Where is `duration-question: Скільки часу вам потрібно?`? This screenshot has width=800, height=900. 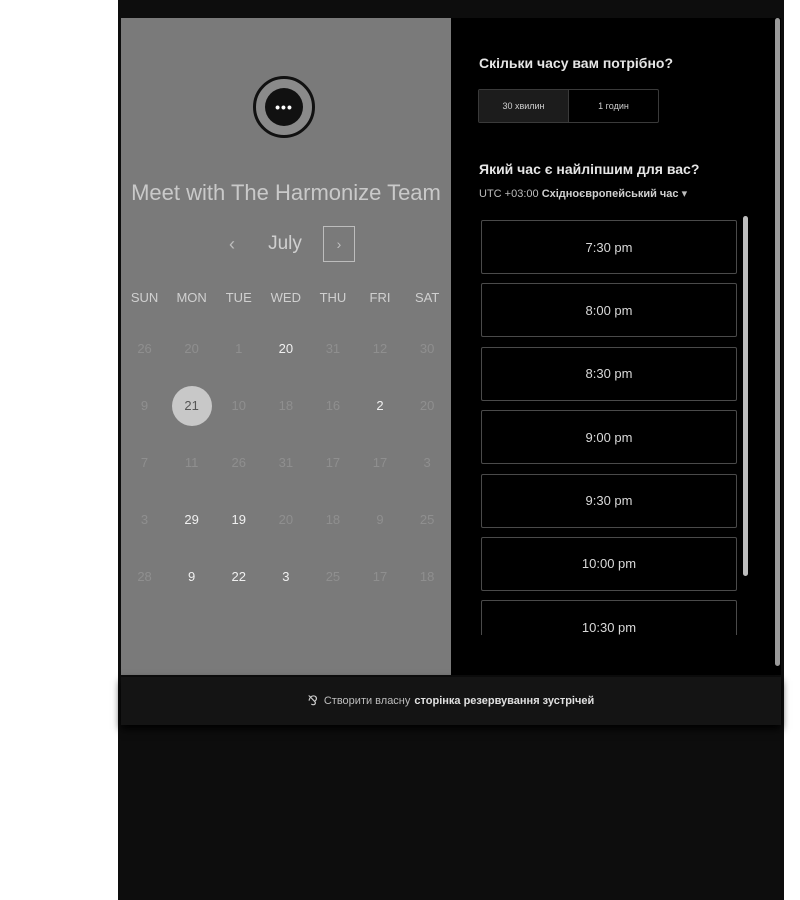
duration-question: Скільки часу вам потрібно? is located at coordinates (576, 63).